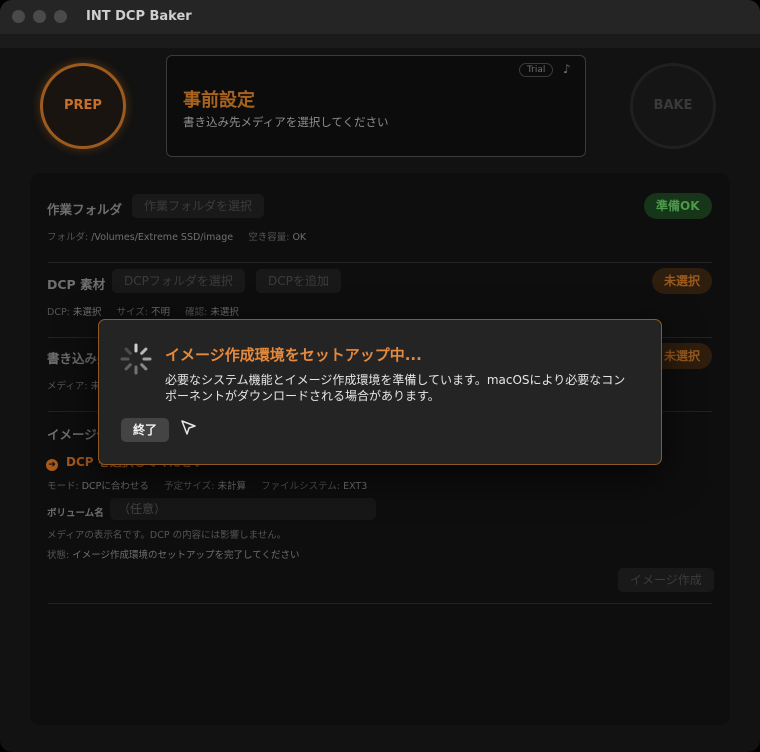 The width and height of the screenshot is (760, 752). I want to click on window-title: INT DCP Baker, so click(139, 16).